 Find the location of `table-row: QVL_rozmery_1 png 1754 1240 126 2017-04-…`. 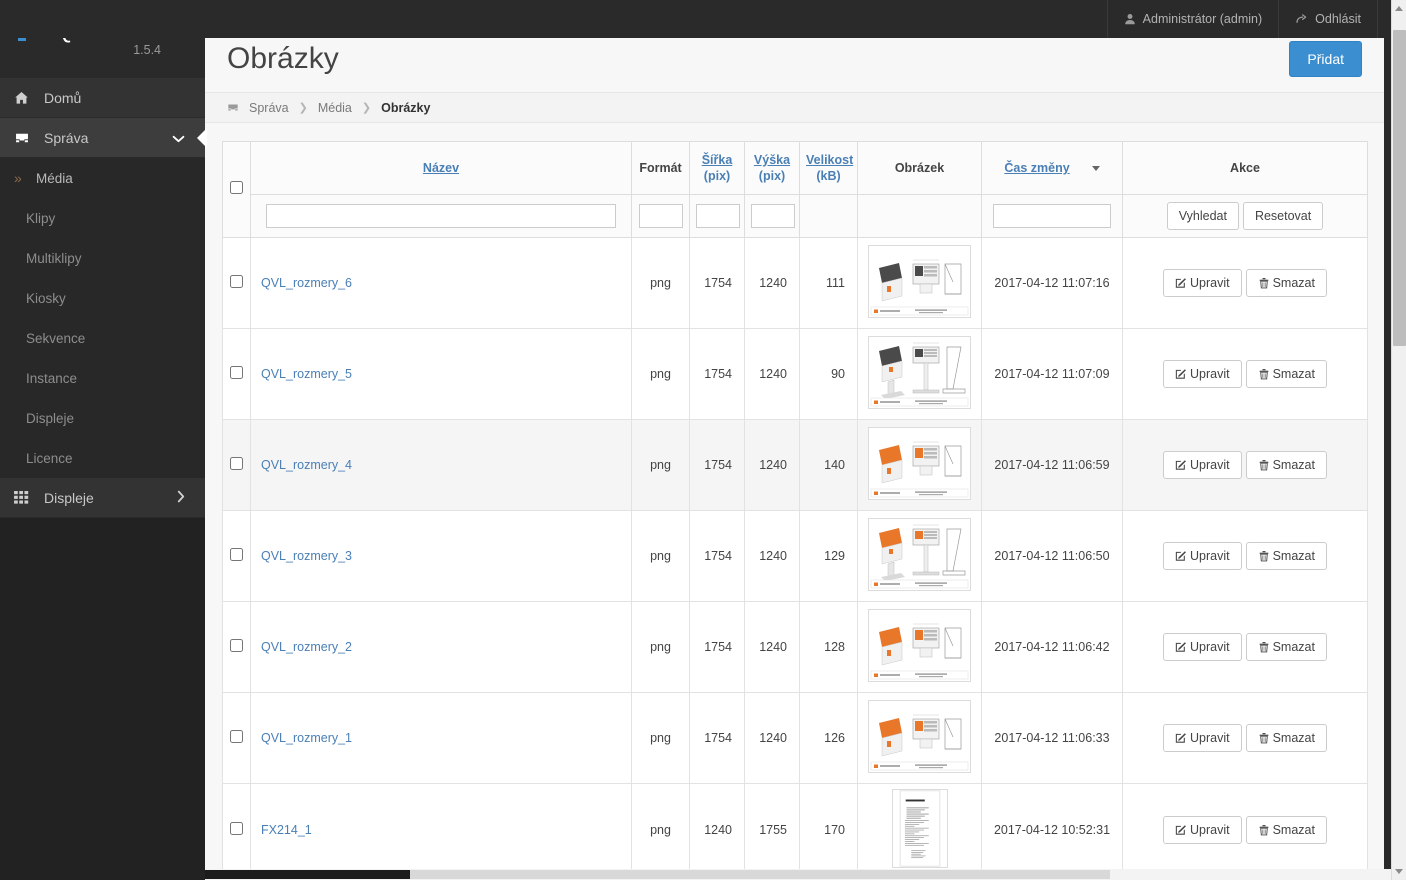

table-row: QVL_rozmery_1 png 1754 1240 126 2017-04-… is located at coordinates (795, 738).